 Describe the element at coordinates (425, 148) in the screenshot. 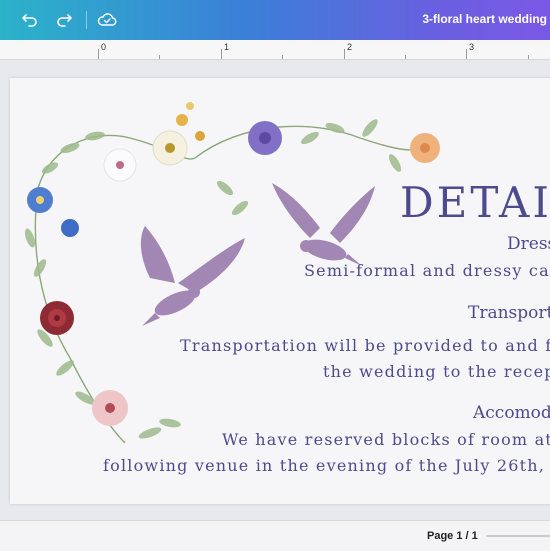

I see `peach-flower-icon` at that location.